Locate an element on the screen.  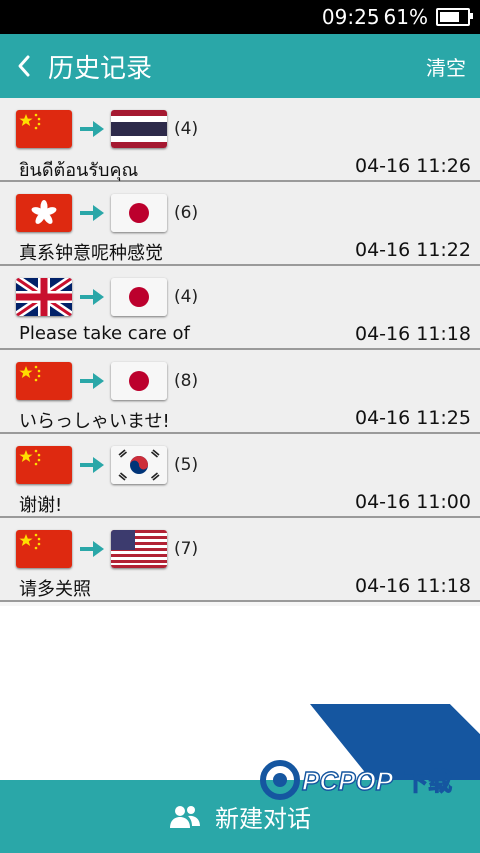
status-bar: 09:25 61% is located at coordinates (240, 17).